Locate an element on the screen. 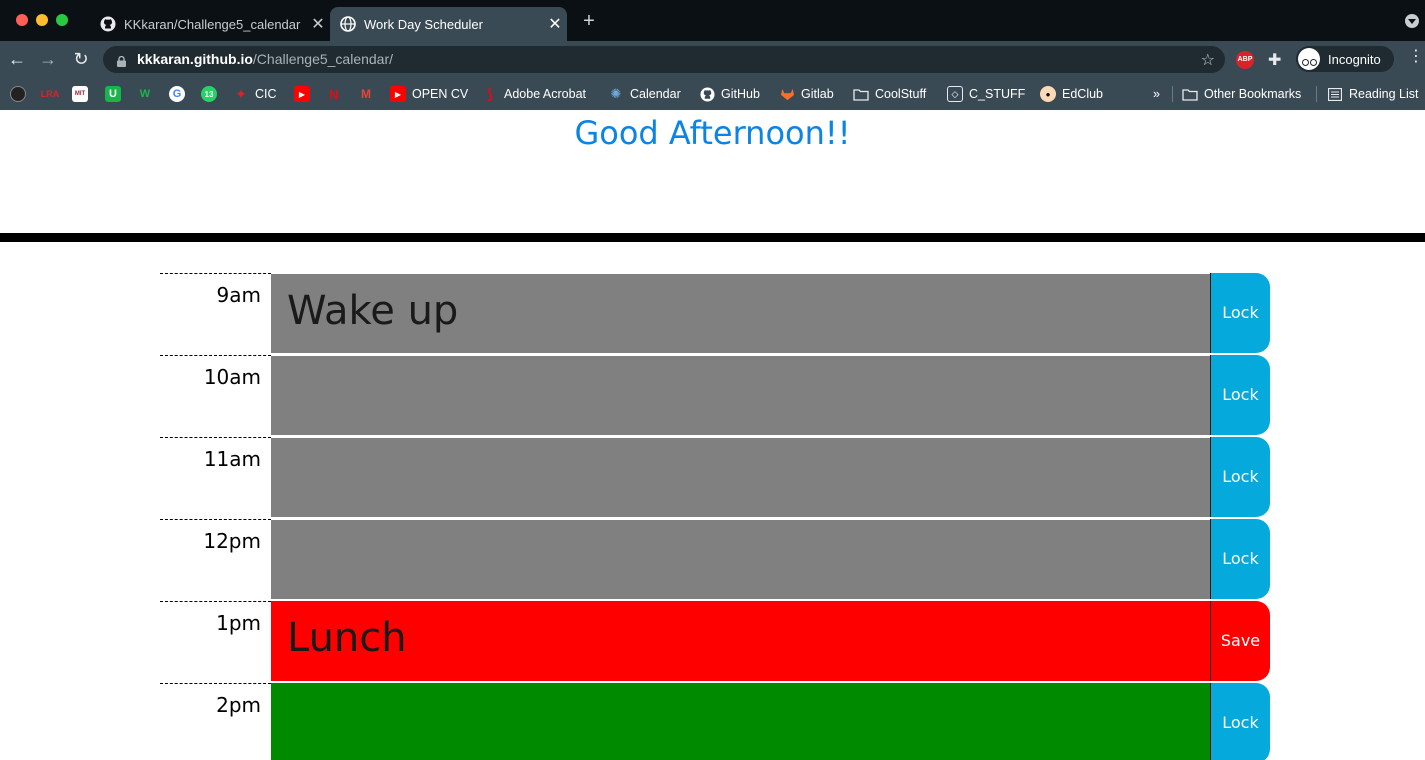  globe-icon is located at coordinates (348, 24).